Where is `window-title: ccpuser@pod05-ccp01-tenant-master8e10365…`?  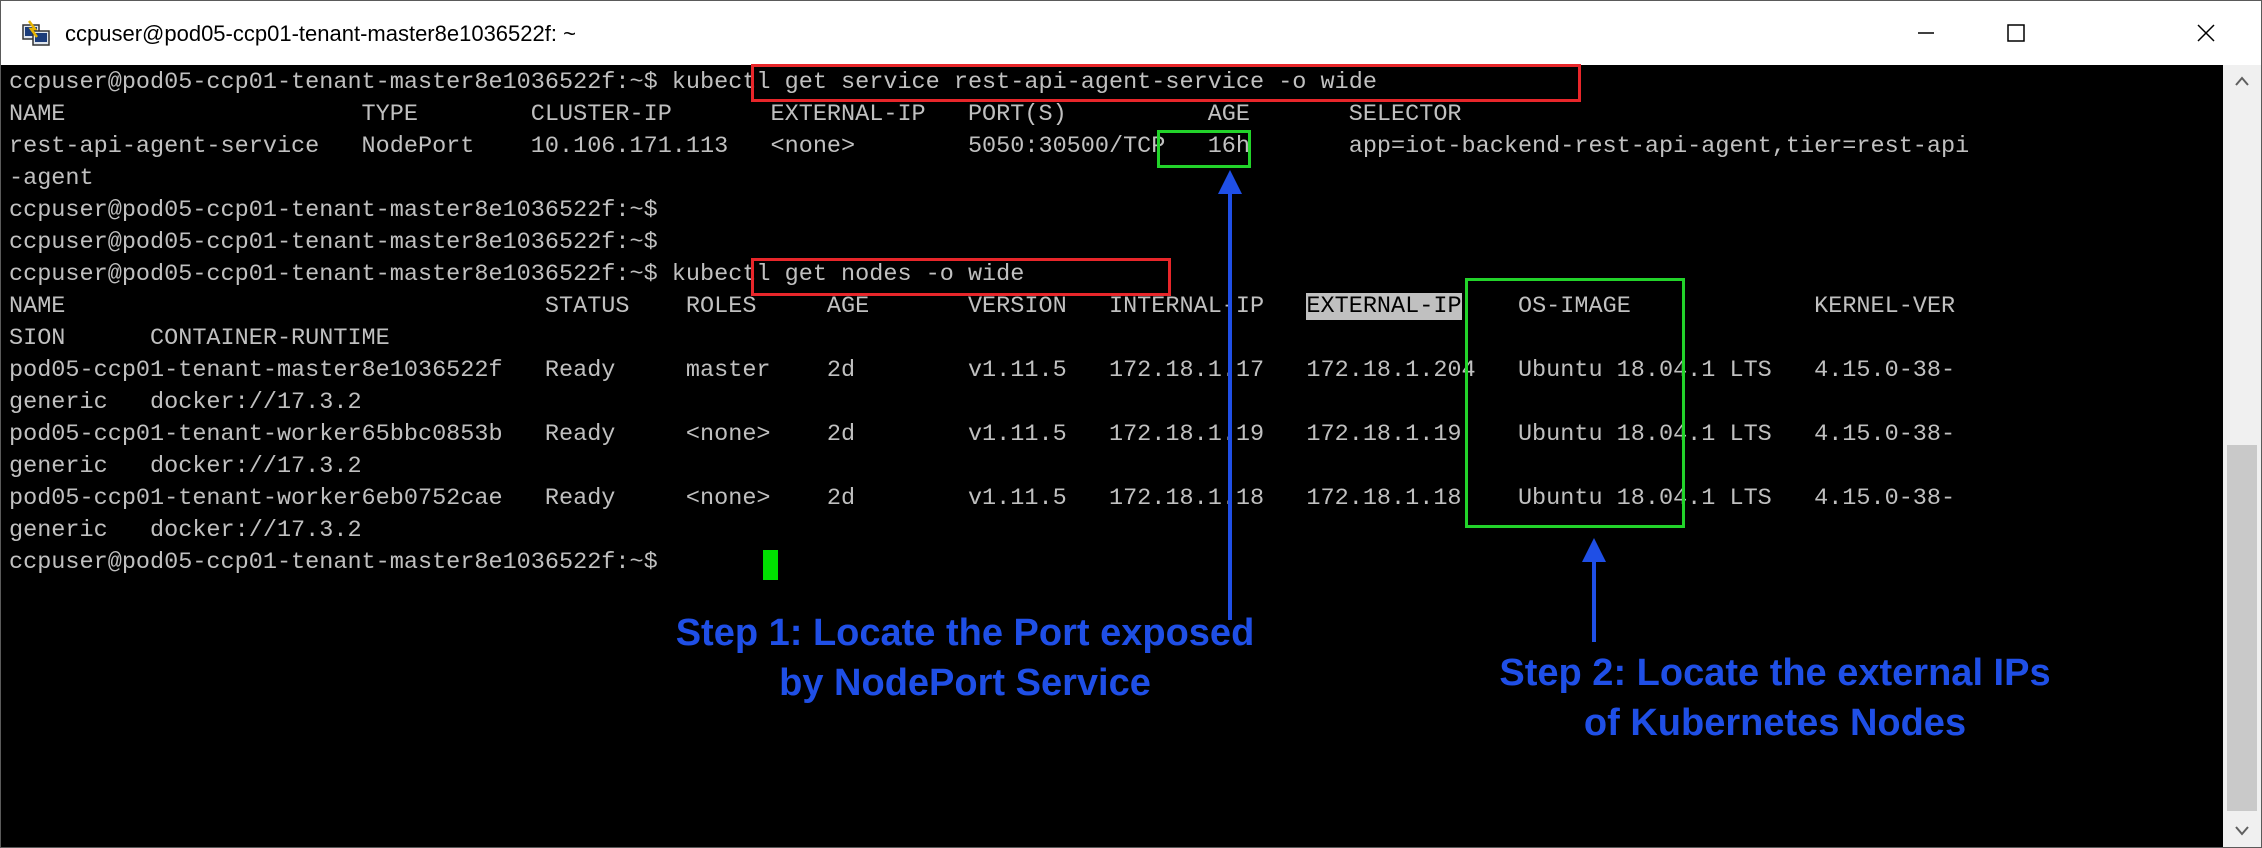
window-title: ccpuser@pod05-ccp01-tenant-master8e10365… is located at coordinates (320, 33).